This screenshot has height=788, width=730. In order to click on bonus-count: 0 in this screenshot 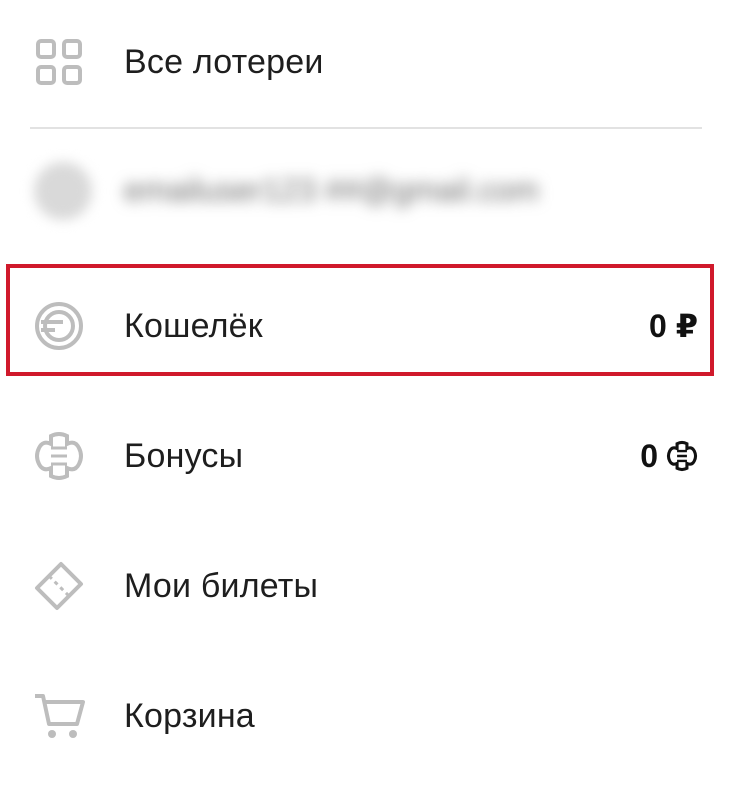, I will do `click(649, 455)`.